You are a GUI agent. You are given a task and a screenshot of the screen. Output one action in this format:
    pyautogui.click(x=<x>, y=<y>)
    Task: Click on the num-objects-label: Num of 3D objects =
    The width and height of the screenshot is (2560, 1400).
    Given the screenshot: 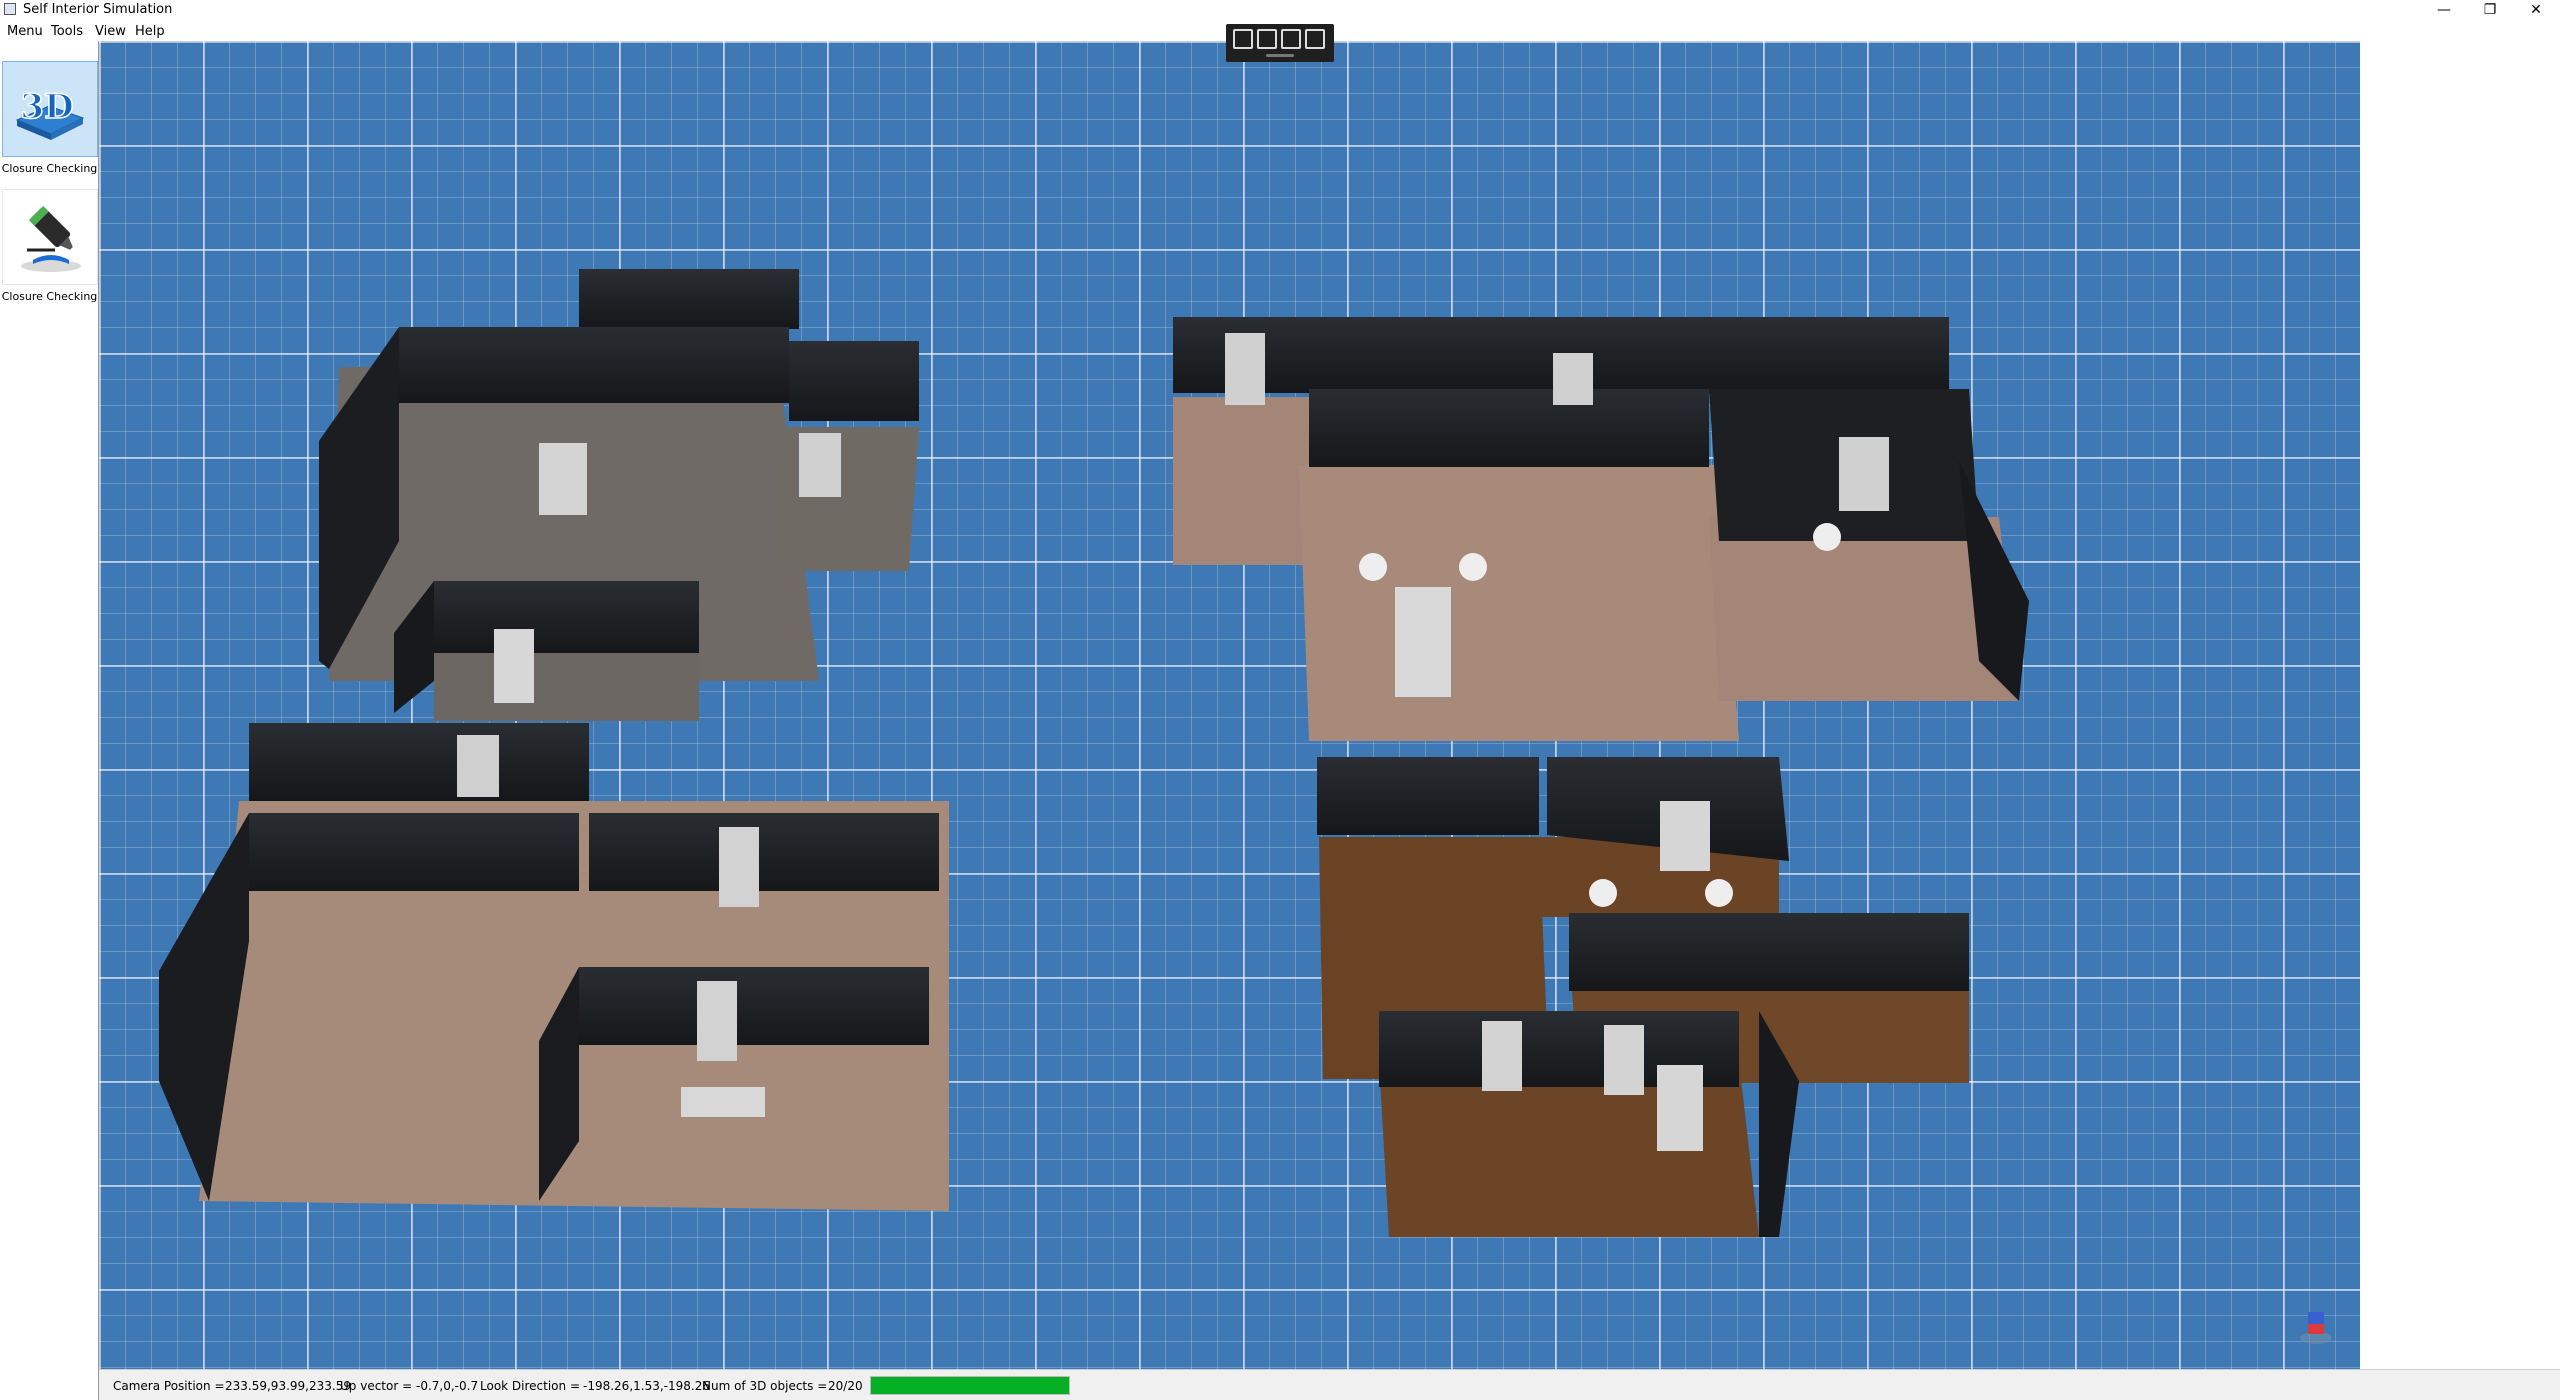 What is the action you would take?
    pyautogui.click(x=765, y=1386)
    